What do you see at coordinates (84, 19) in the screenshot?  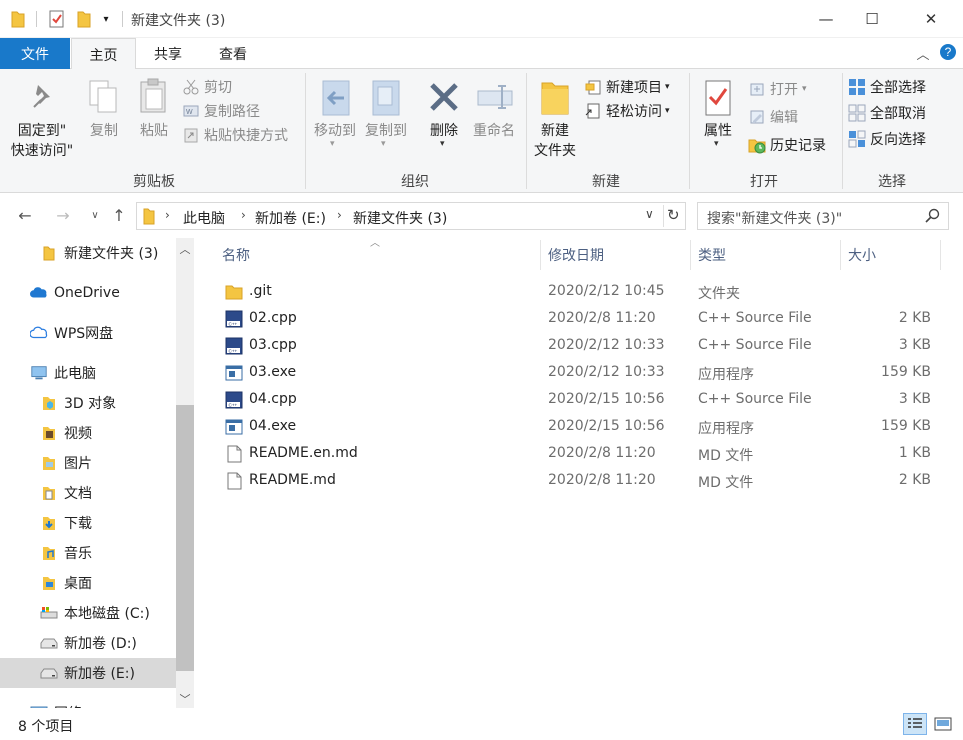 I see `new-folder-quick-icon` at bounding box center [84, 19].